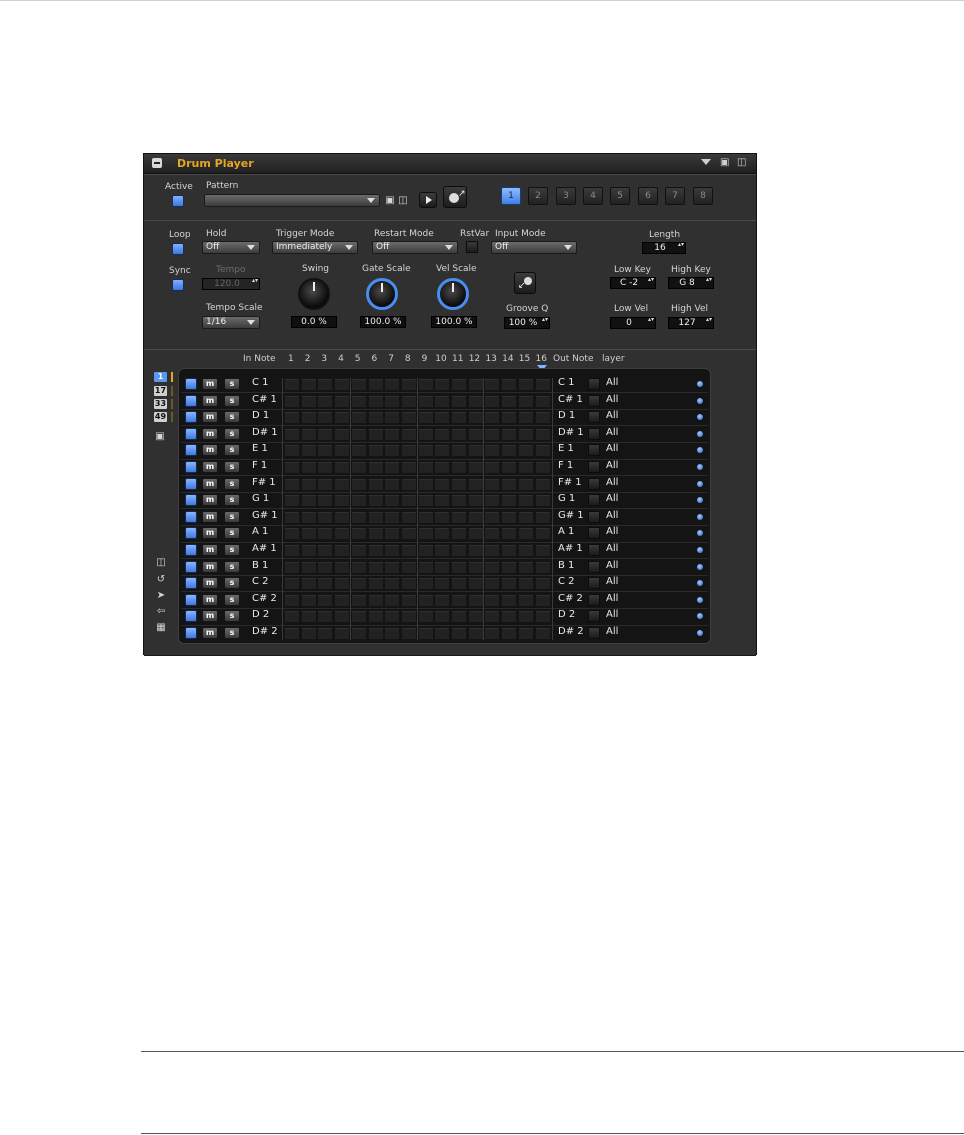 The width and height of the screenshot is (964, 1135). What do you see at coordinates (593, 196) in the screenshot?
I see `pattern-button-4: 4` at bounding box center [593, 196].